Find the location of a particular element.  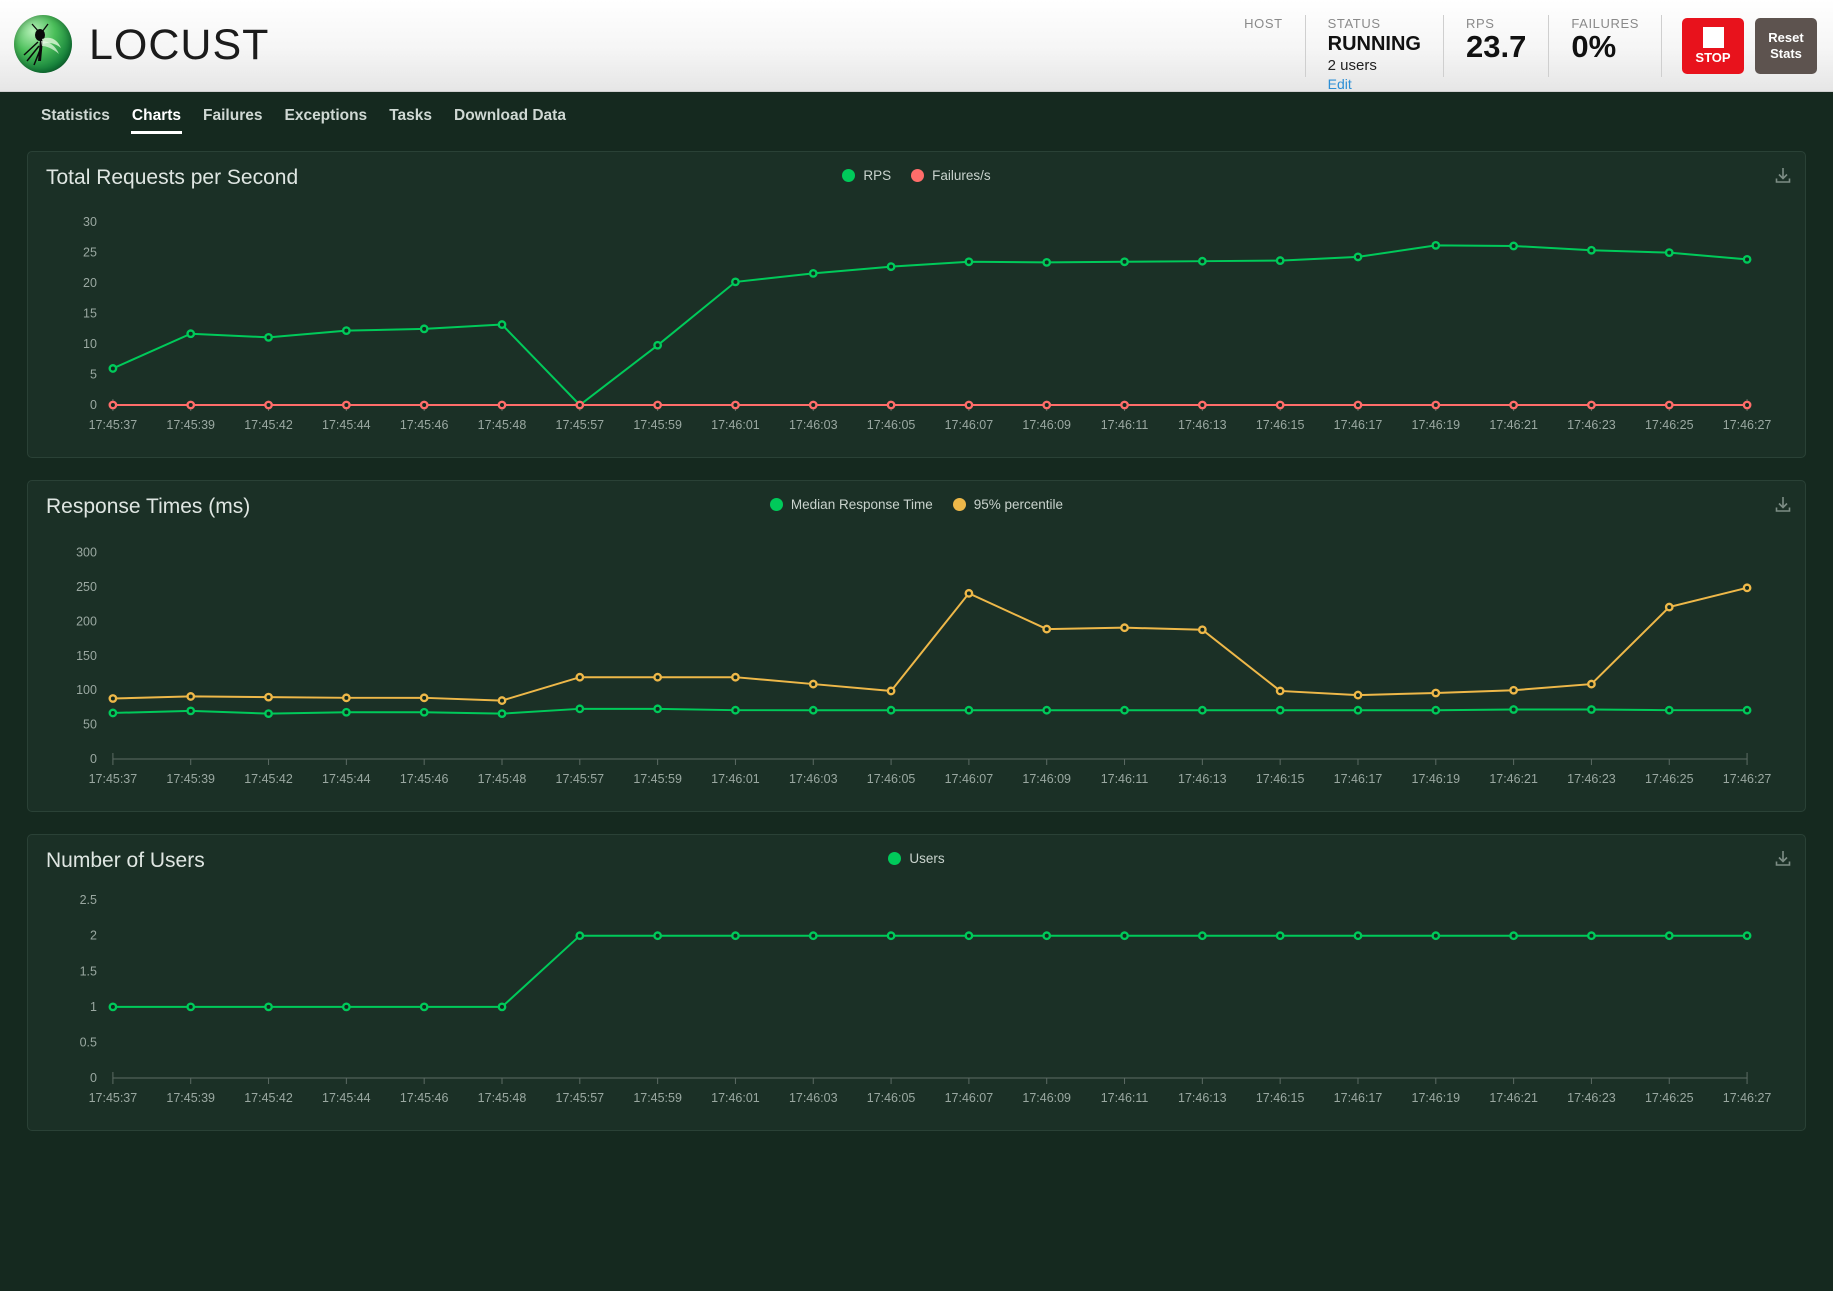

svg-text: 250 is located at coordinates (86, 587).